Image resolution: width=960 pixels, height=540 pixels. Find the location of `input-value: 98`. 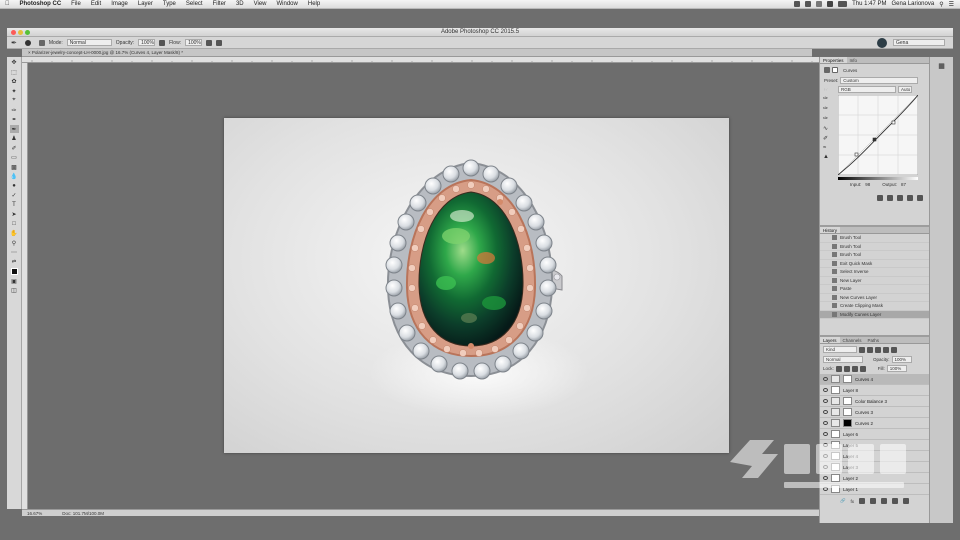

input-value: 98 is located at coordinates (867, 184).